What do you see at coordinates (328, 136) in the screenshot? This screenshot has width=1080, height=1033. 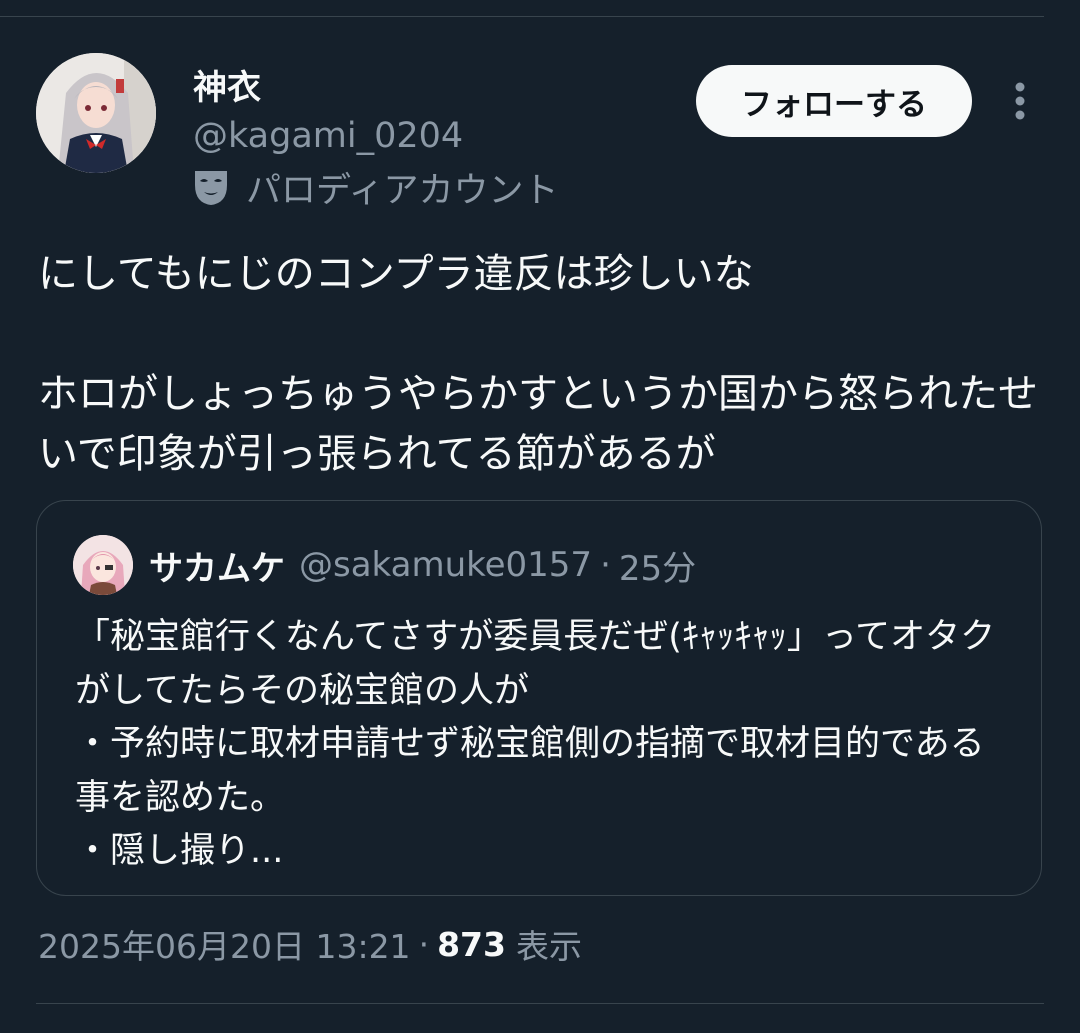 I see `author-handle: @kagami_0204` at bounding box center [328, 136].